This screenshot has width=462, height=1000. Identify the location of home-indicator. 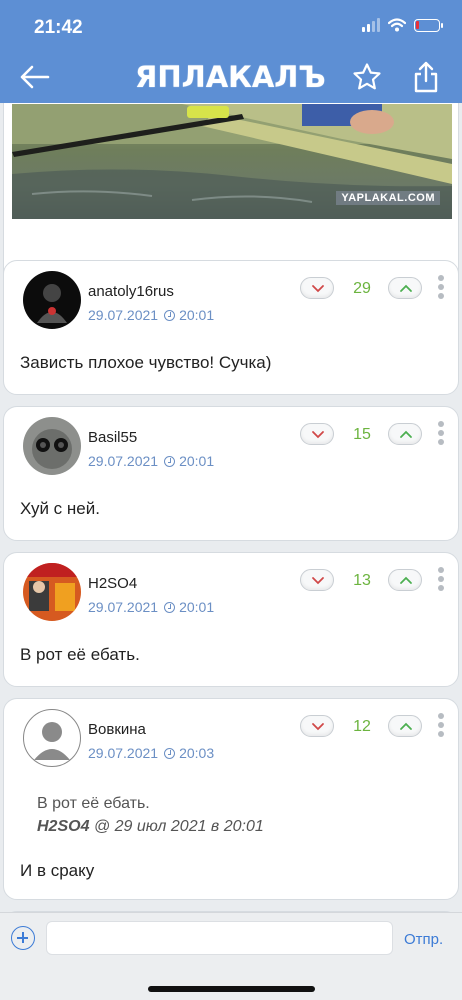
(231, 989).